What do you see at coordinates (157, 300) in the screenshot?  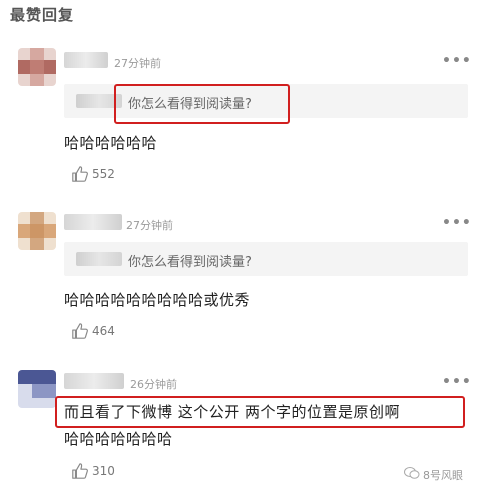 I see `comment-text: 哈哈哈哈哈哈哈哈哈或优秀` at bounding box center [157, 300].